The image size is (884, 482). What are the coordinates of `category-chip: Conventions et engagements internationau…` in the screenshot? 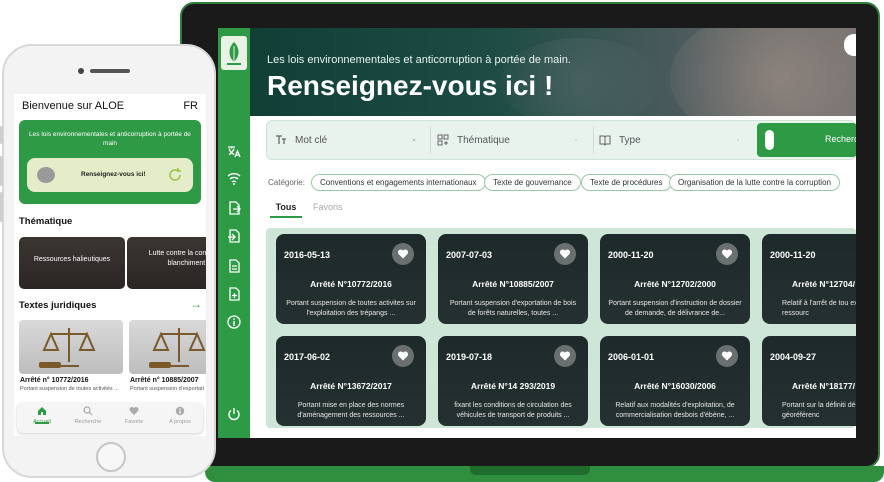 It's located at (398, 182).